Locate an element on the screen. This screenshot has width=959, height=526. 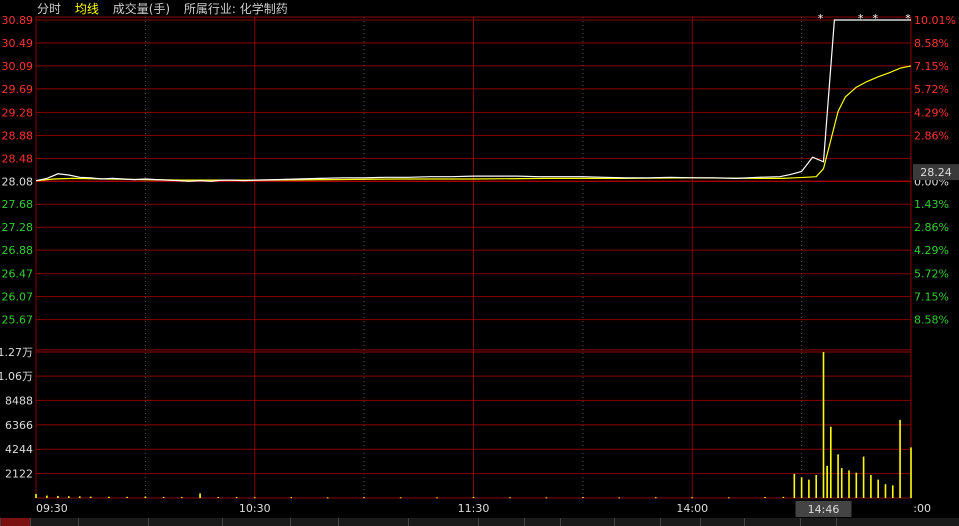
percent-tick-label: 2.86% is located at coordinates (931, 227).